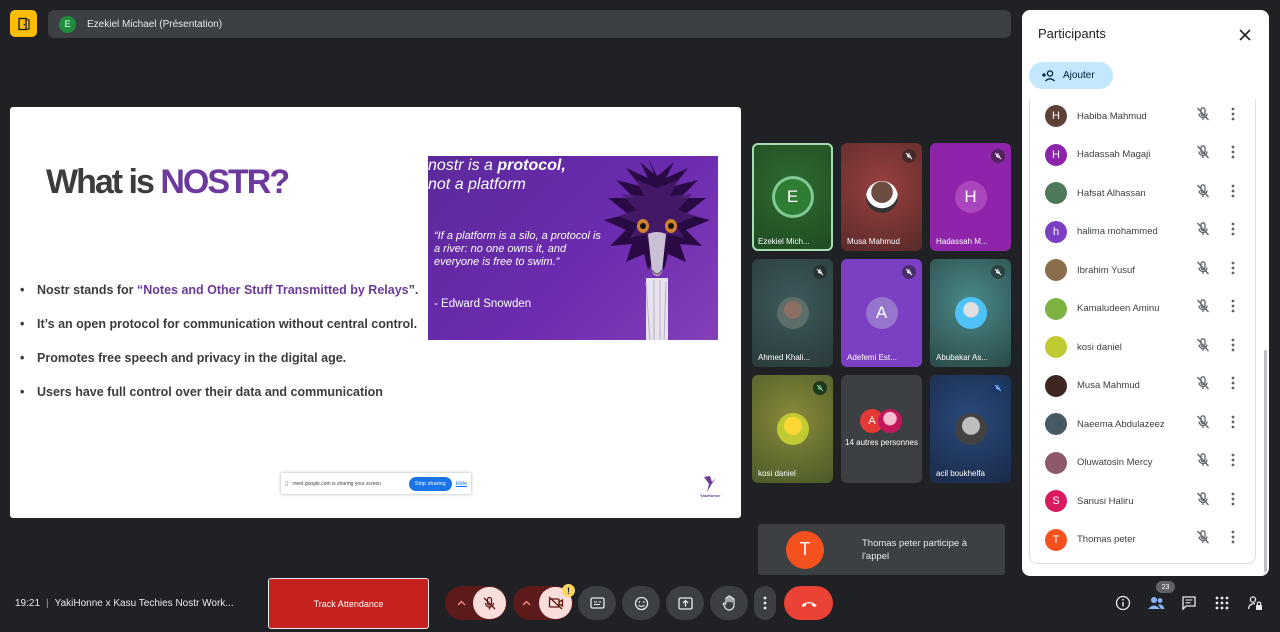  What do you see at coordinates (1099, 347) in the screenshot?
I see `participant-name: kosi daniel` at bounding box center [1099, 347].